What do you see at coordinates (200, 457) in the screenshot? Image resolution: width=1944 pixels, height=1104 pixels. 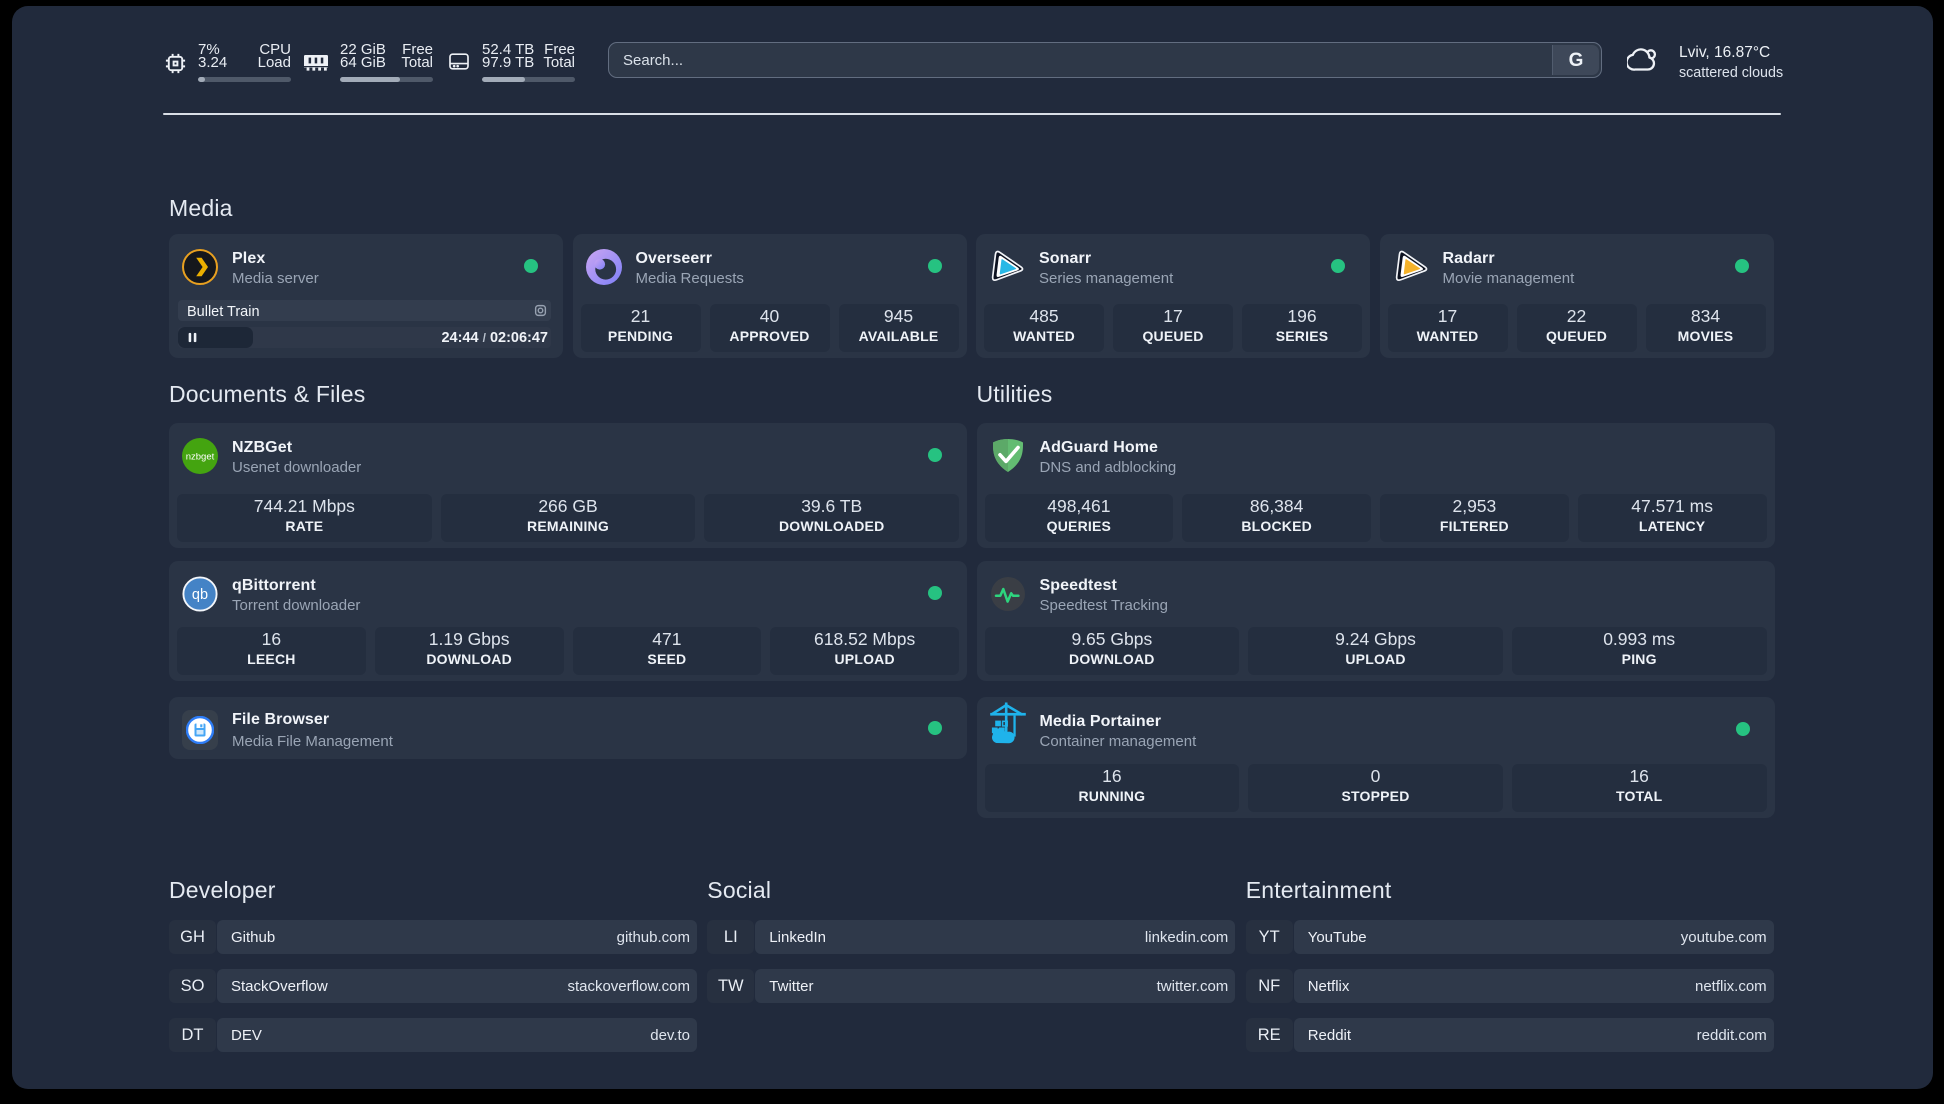 I see `svg-text: nzbget` at bounding box center [200, 457].